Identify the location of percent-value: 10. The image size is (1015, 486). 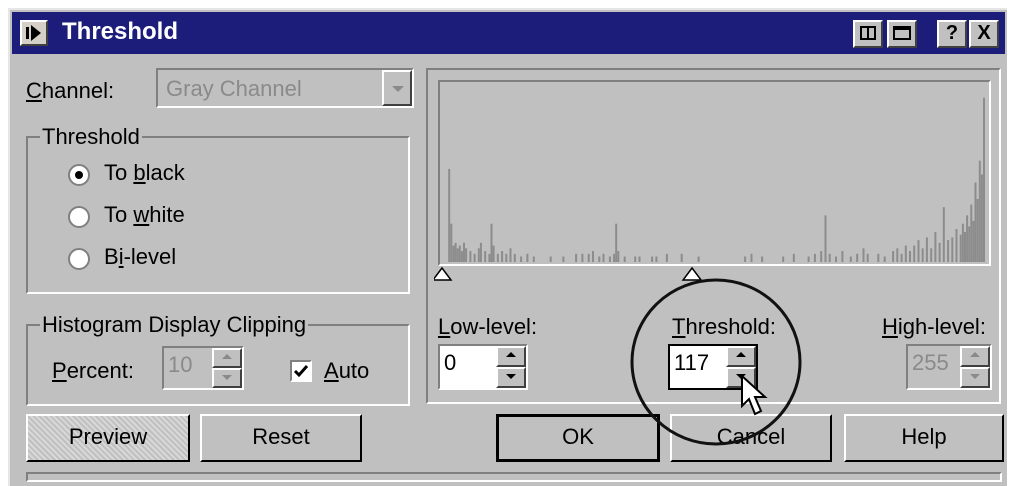
(180, 364).